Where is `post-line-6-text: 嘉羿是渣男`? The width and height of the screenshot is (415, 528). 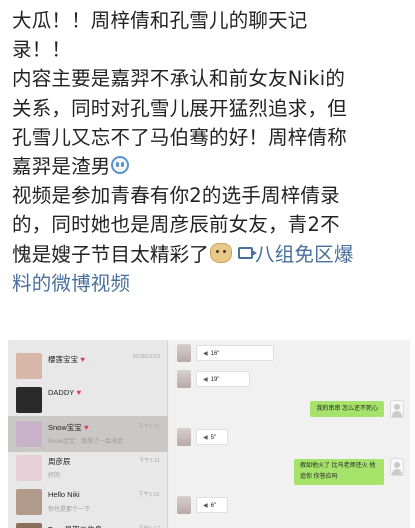 post-line-6-text: 嘉羿是渣男 is located at coordinates (61, 166).